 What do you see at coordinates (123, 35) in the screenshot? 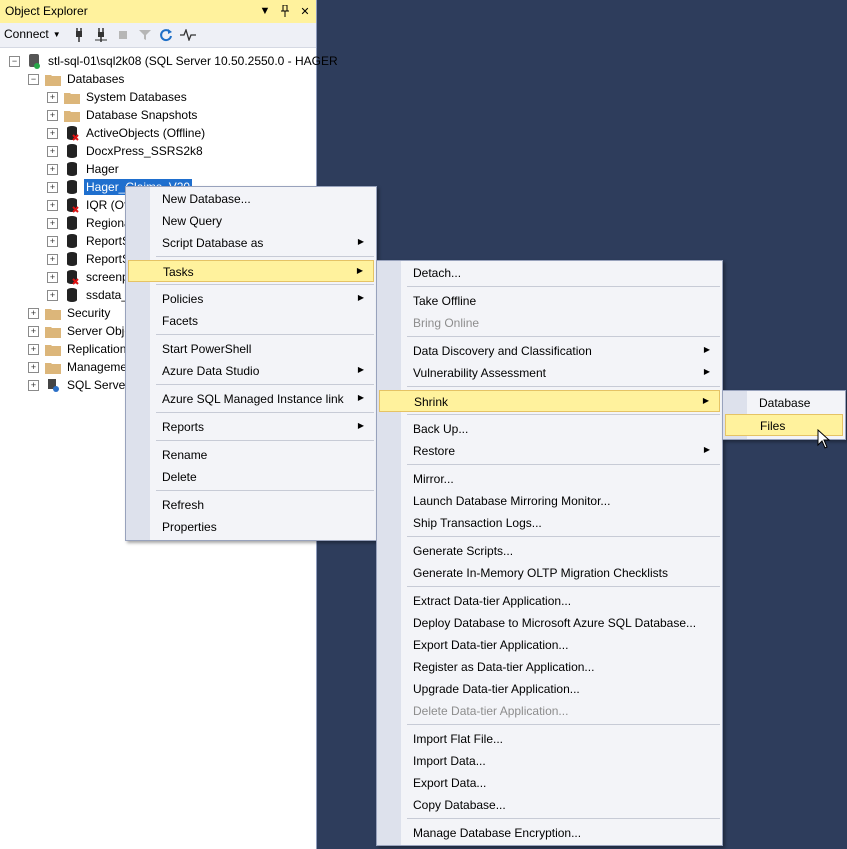
I see `stop-icon` at bounding box center [123, 35].